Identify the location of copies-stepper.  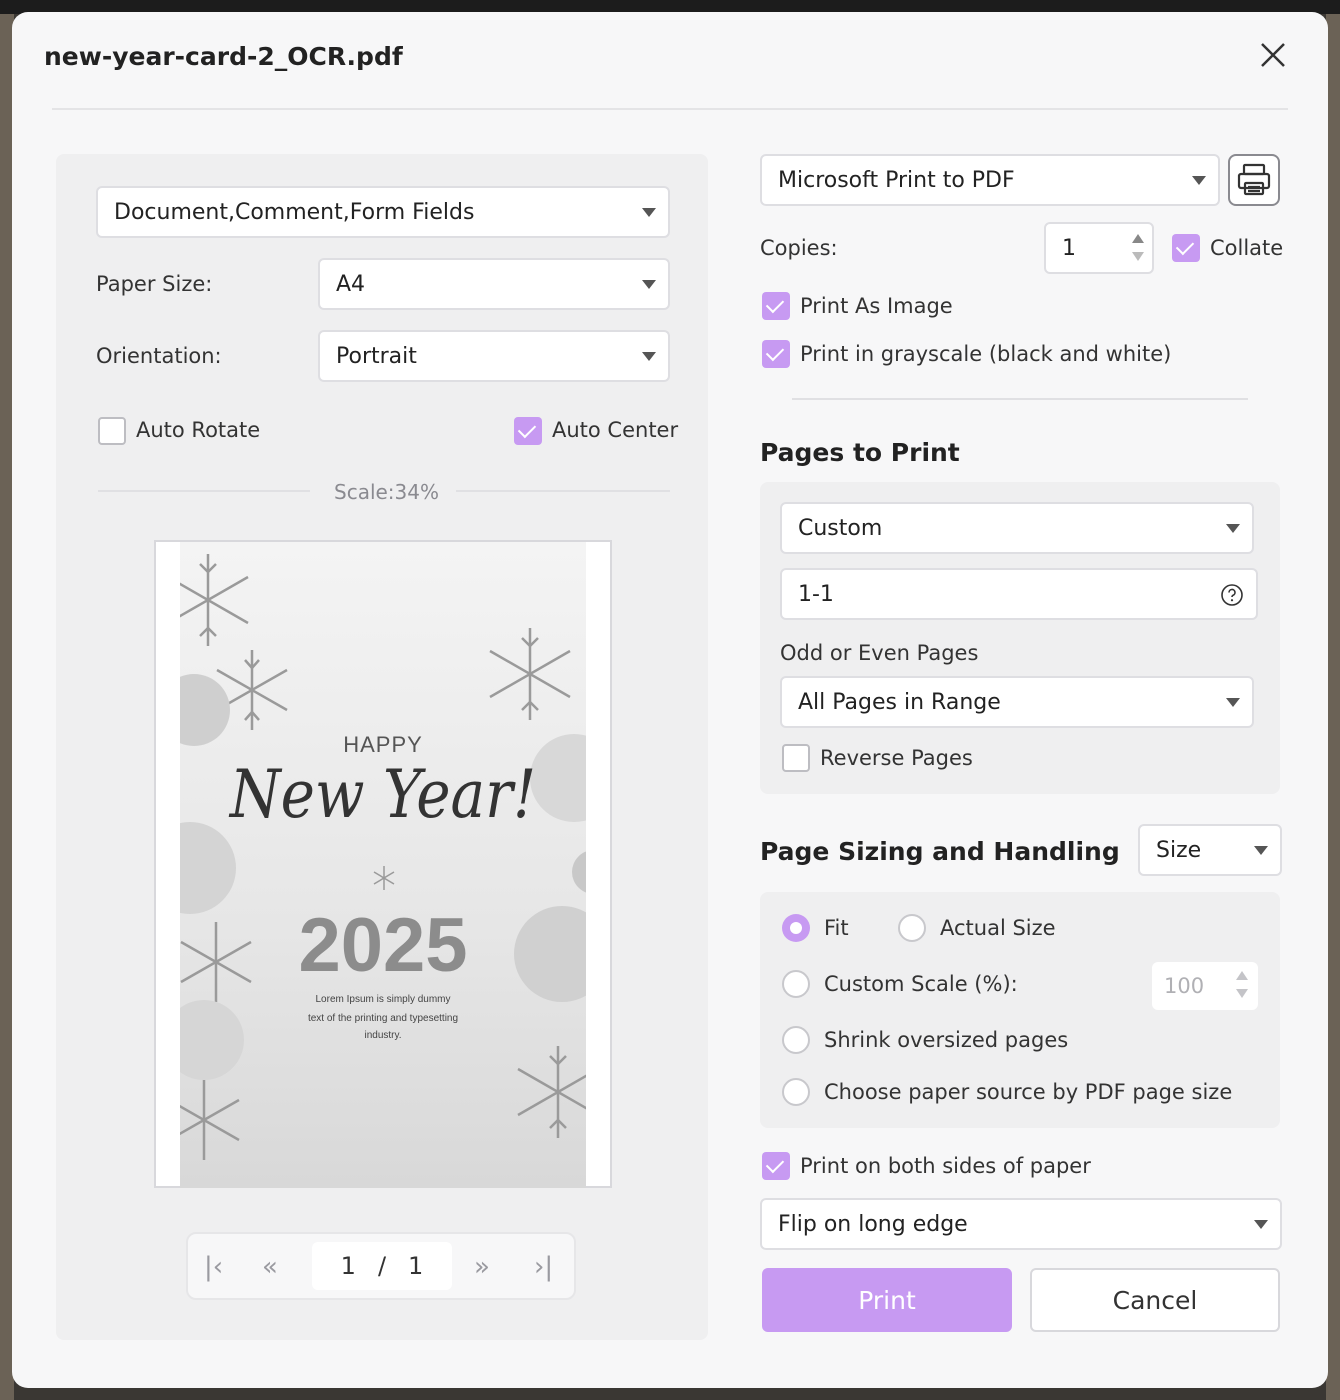
(1139, 249).